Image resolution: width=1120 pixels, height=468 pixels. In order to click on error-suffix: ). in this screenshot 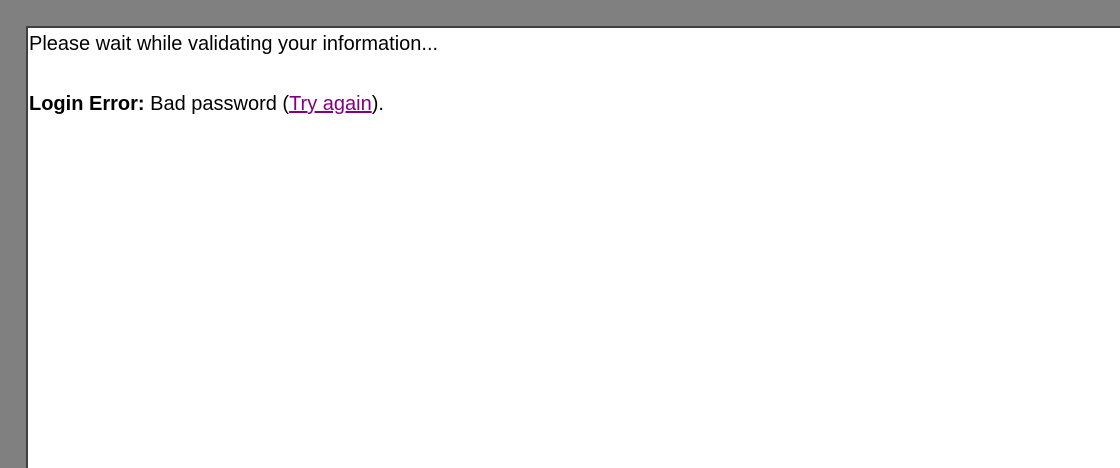, I will do `click(377, 104)`.